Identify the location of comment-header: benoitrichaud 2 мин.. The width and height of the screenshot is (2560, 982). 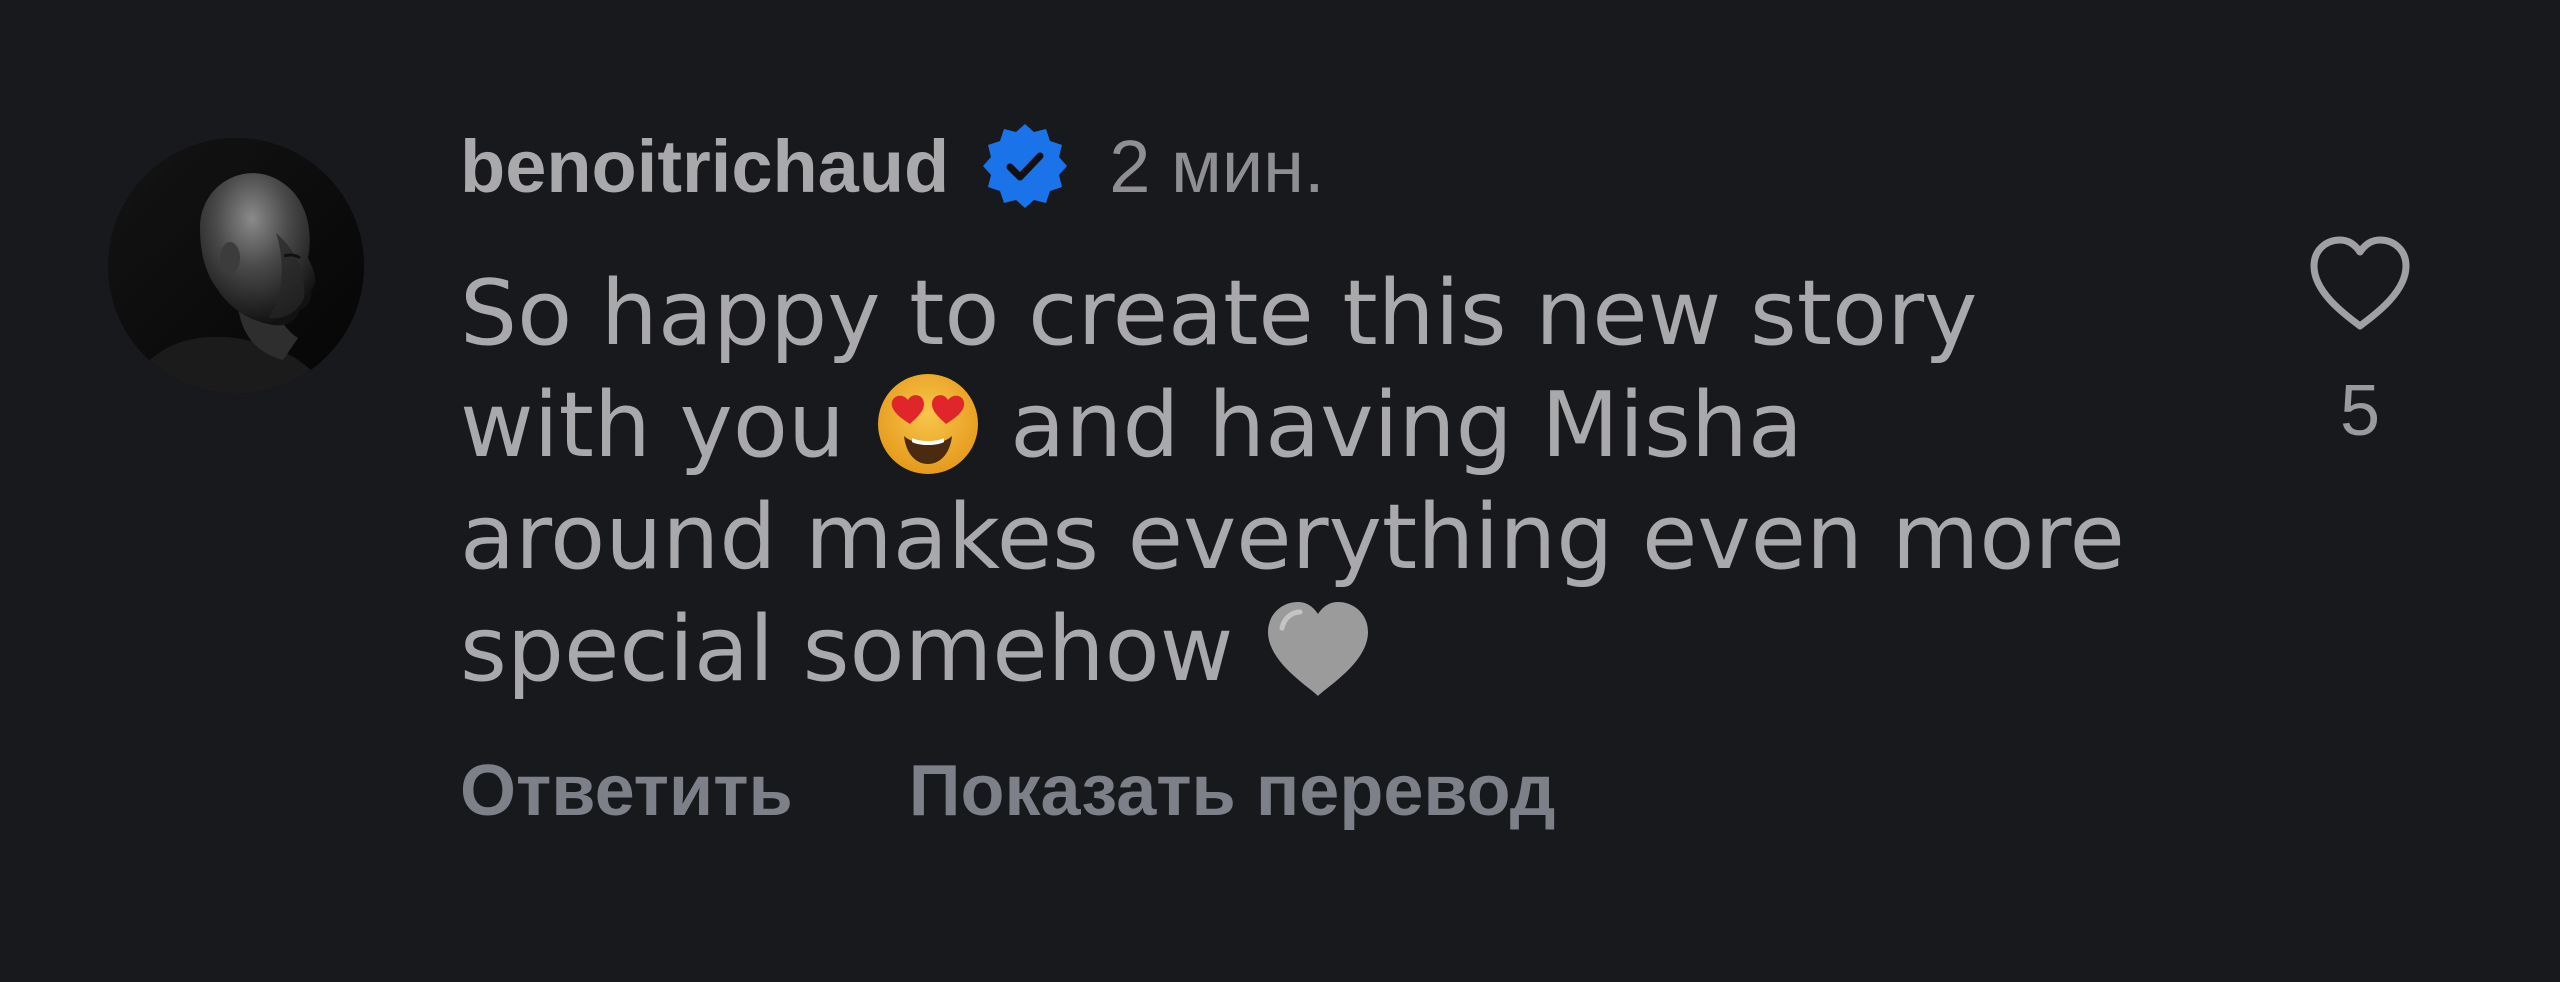
(892, 166).